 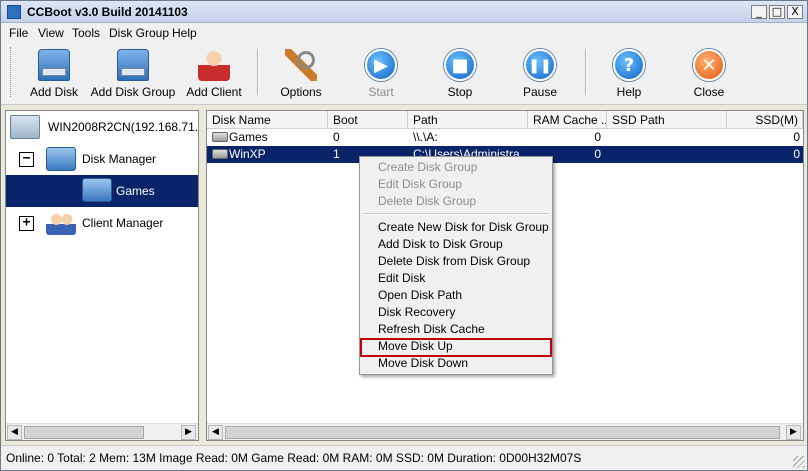 I want to click on tree-node-server: WIN2008R2CN(192.168.71.25, so click(x=104, y=127).